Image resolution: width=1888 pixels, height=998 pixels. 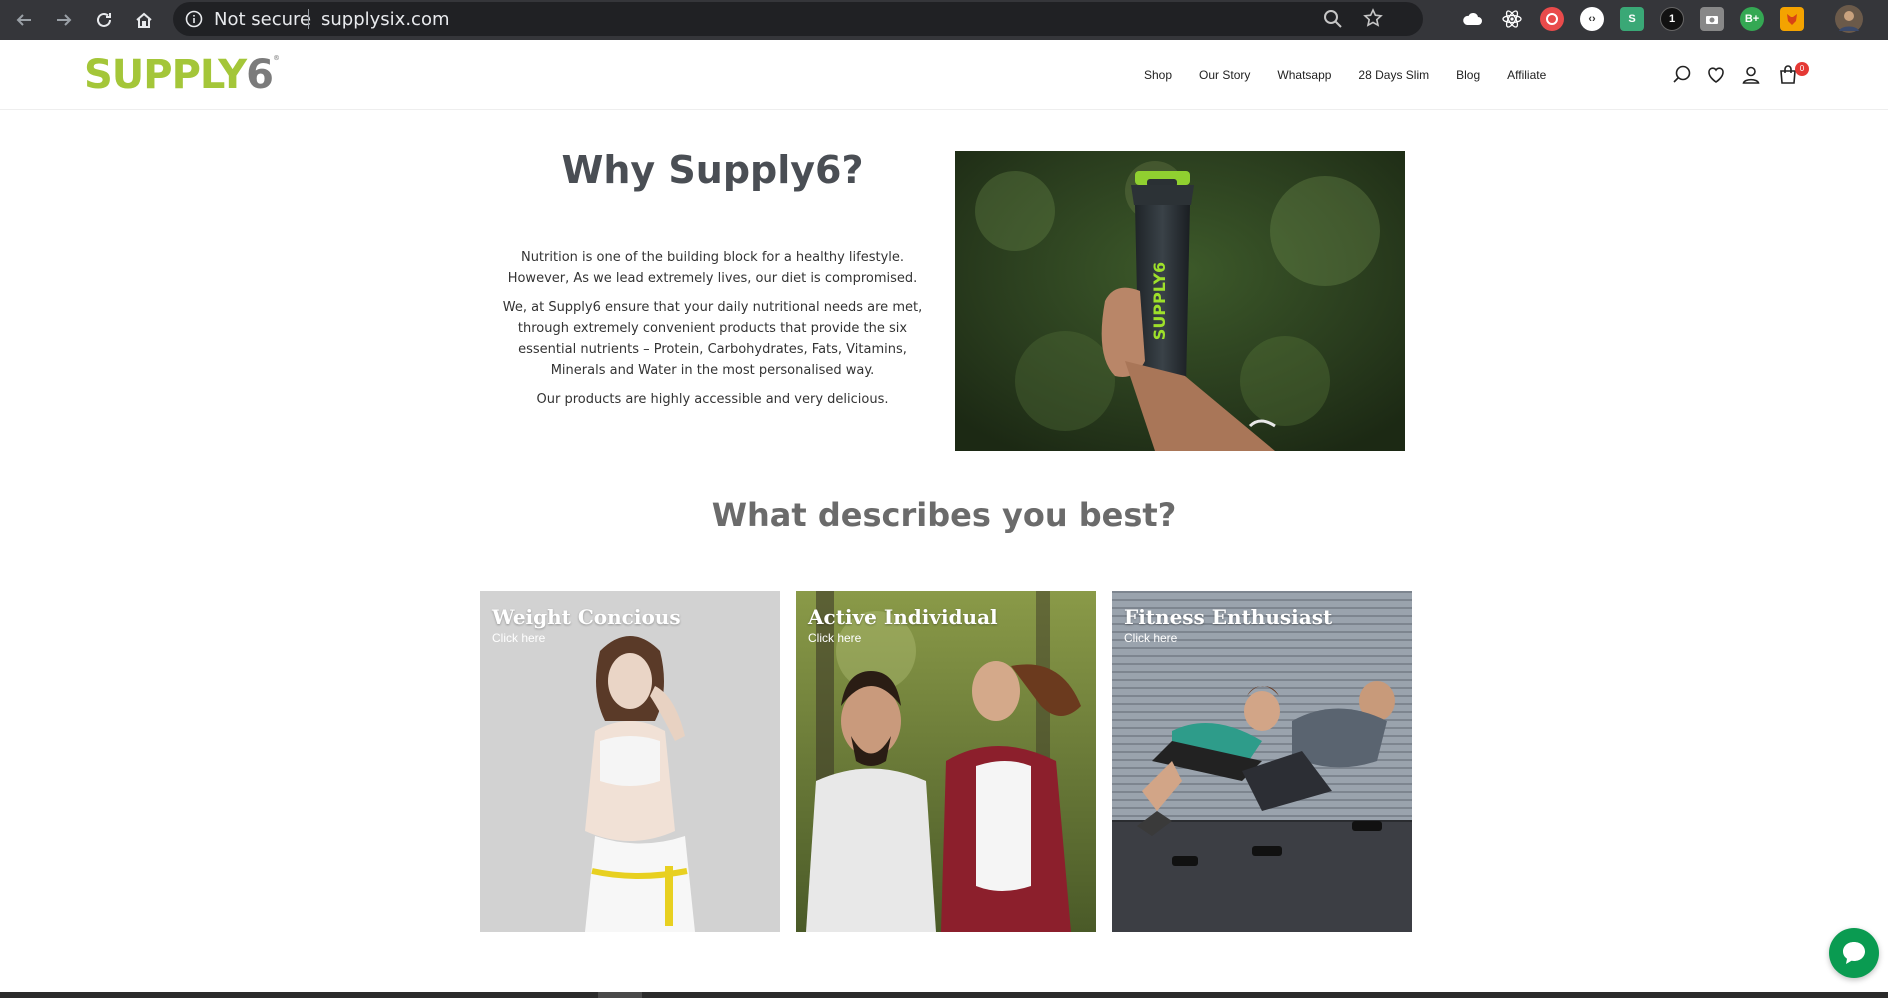 I want to click on account-user-icon, so click(x=1751, y=75).